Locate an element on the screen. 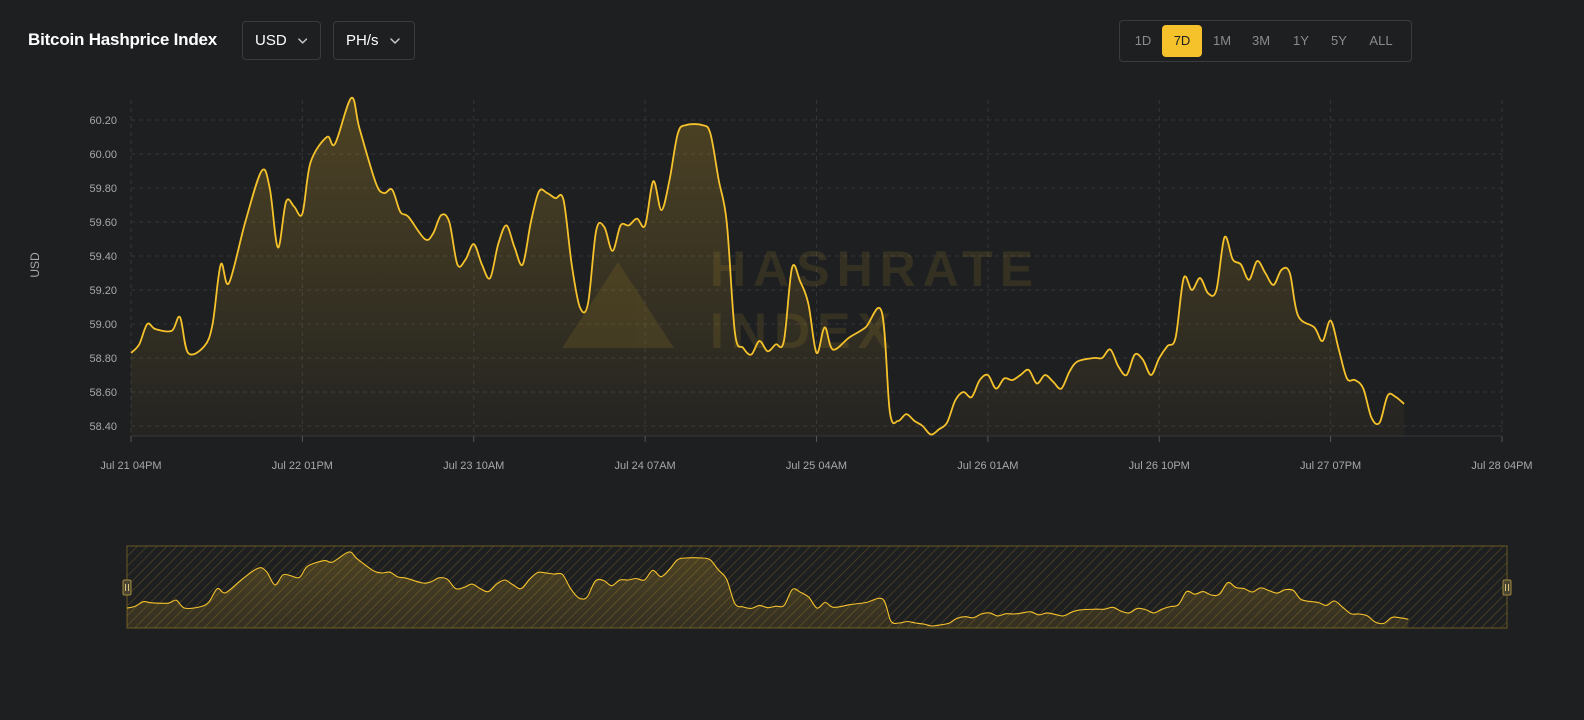  y-tick-label: 58.80 is located at coordinates (103, 359).